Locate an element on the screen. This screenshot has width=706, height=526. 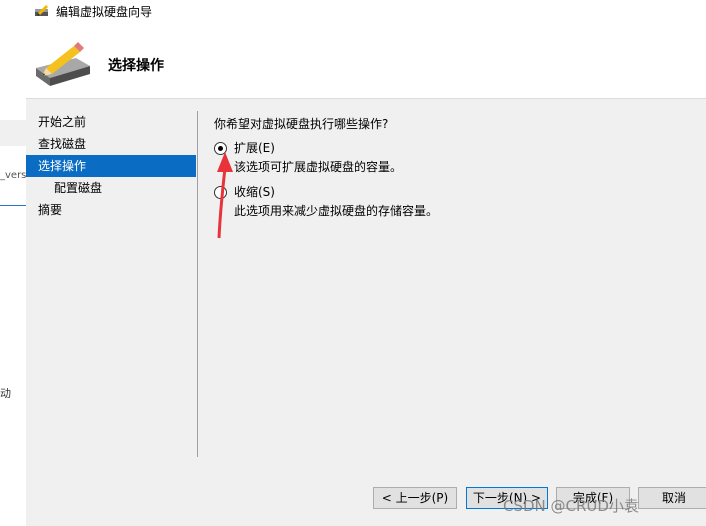
wizard-nav: 开始之前 查找磁盘 选择操作 配置磁盘 摘要 is located at coordinates (111, 166).